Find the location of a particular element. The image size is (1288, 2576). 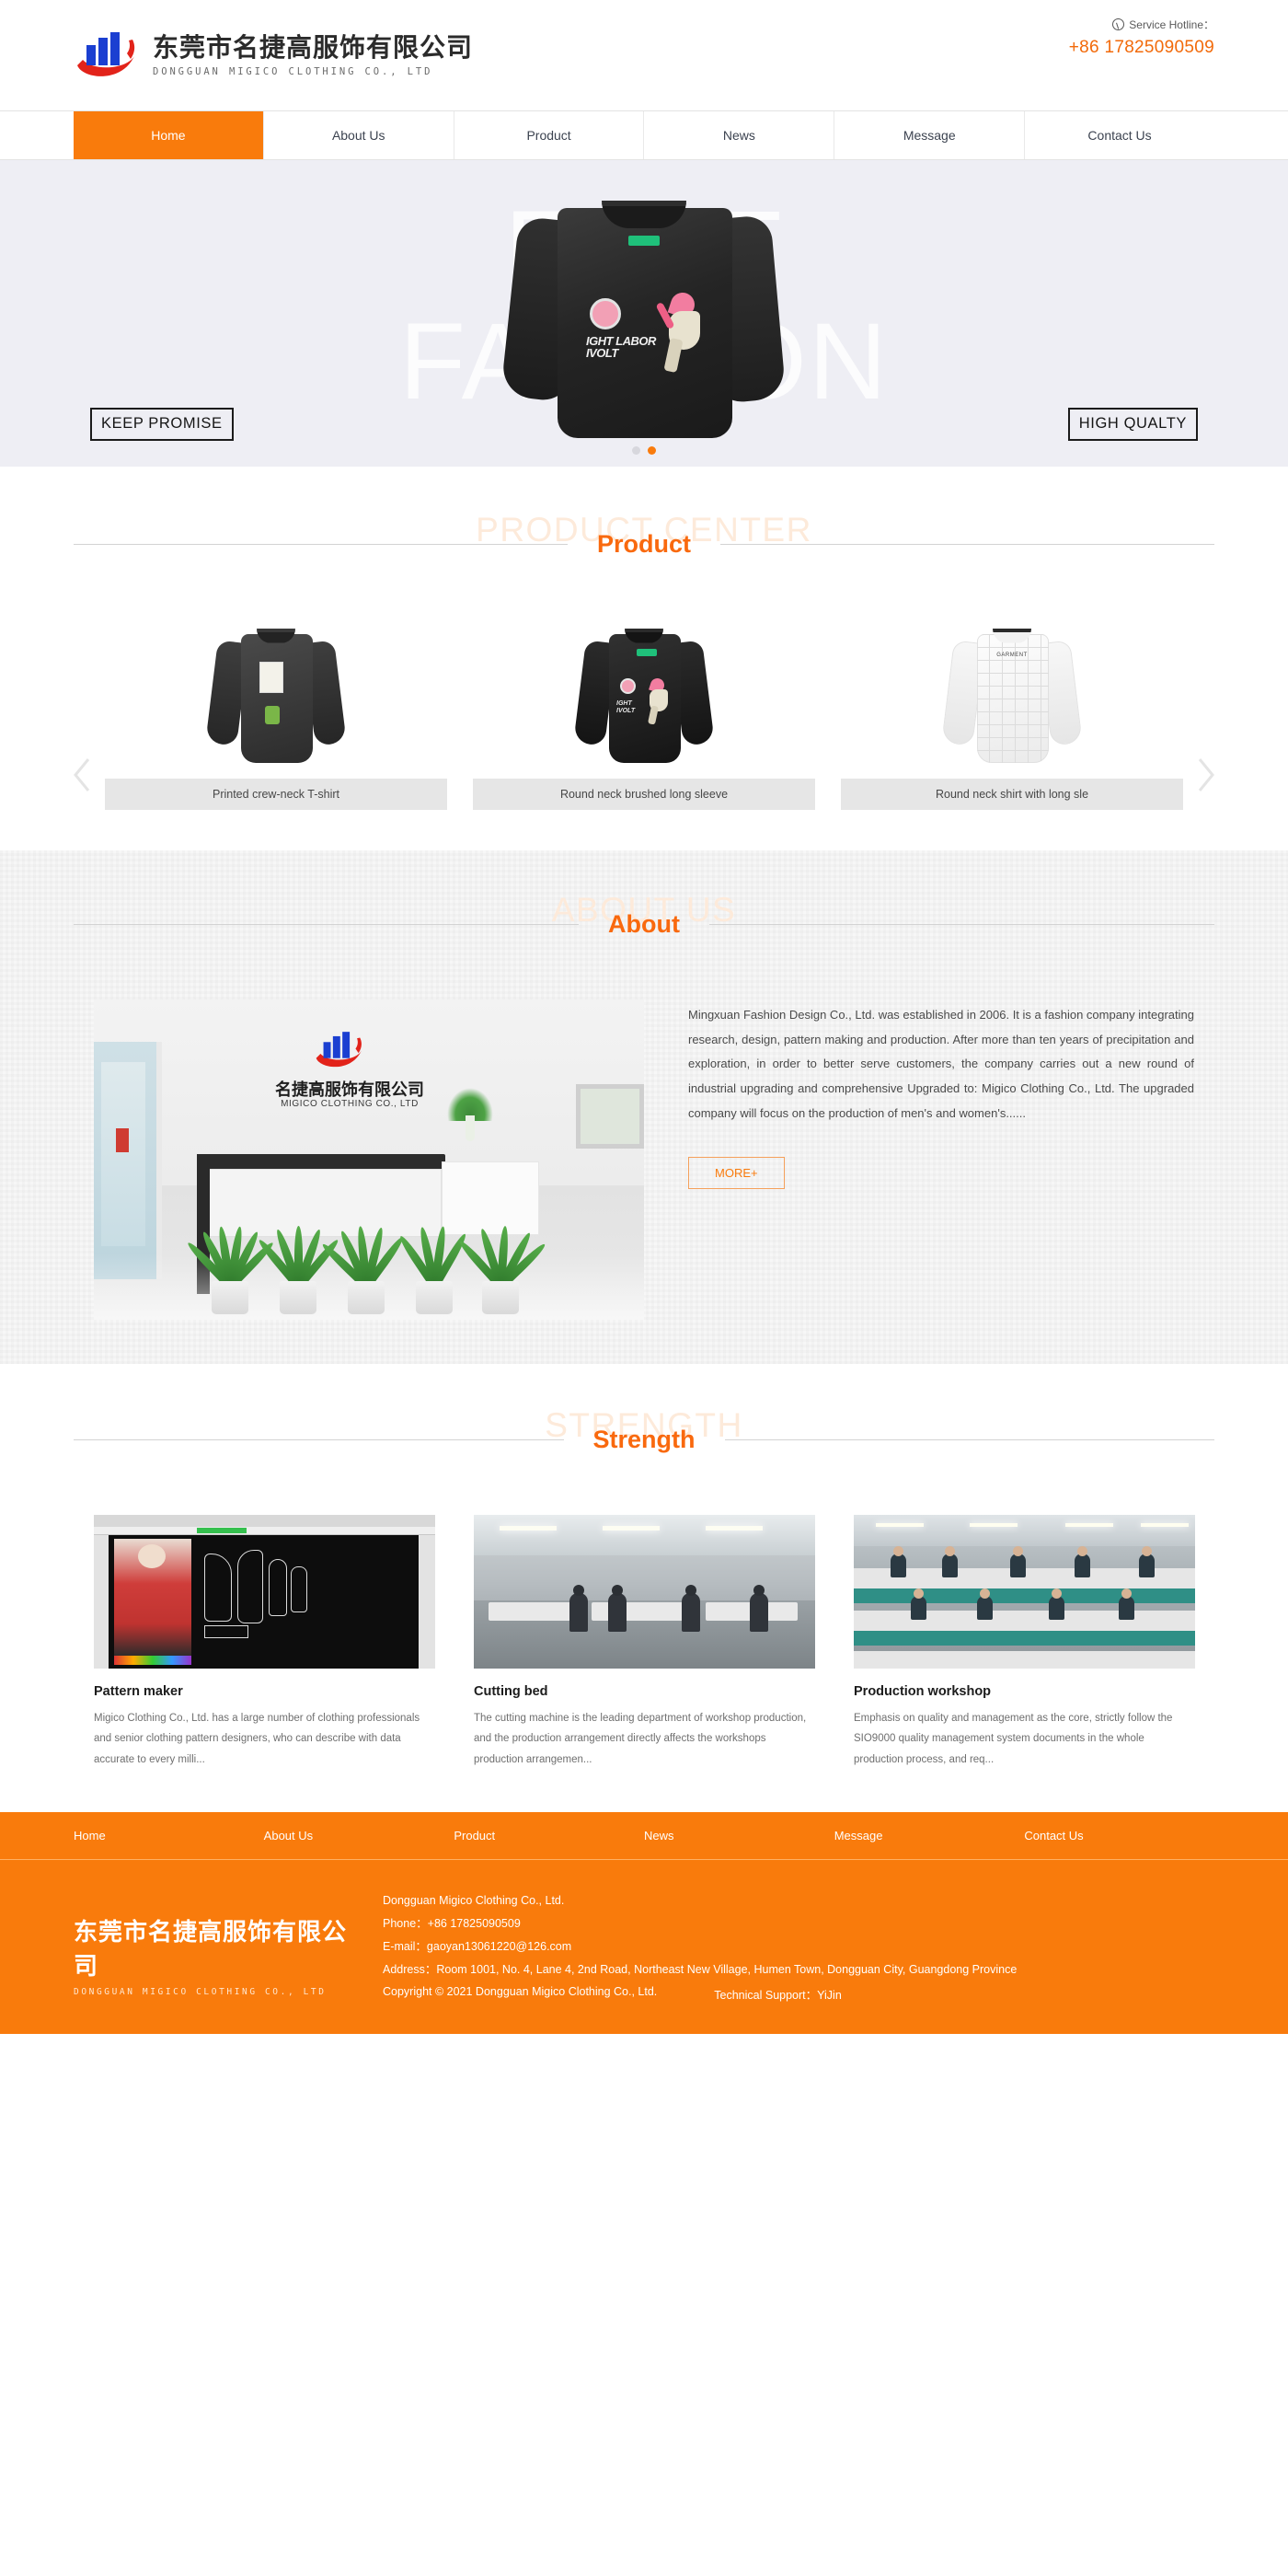

product-section-heading: PRODUCT CENTER Product is located at coordinates (644, 547).